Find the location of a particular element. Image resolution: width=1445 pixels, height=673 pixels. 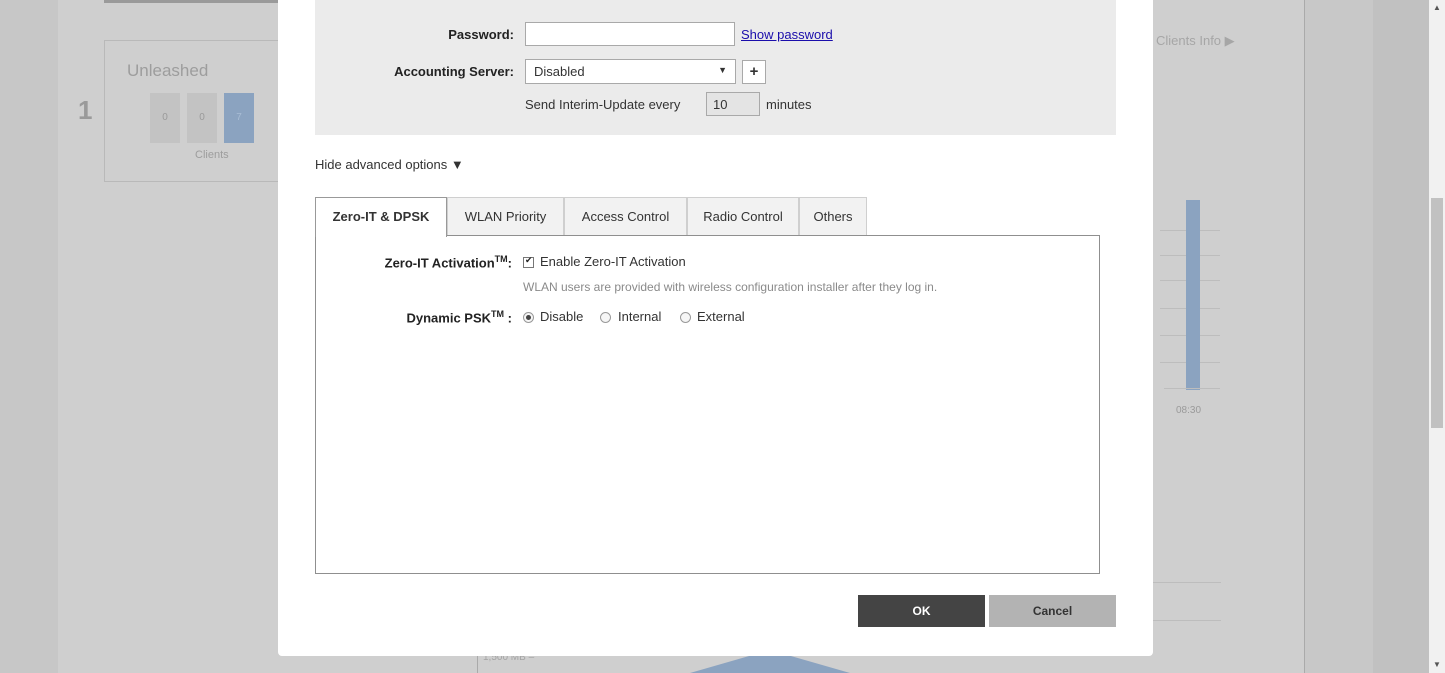

dpsk-internal-label: Internal is located at coordinates (639, 316).